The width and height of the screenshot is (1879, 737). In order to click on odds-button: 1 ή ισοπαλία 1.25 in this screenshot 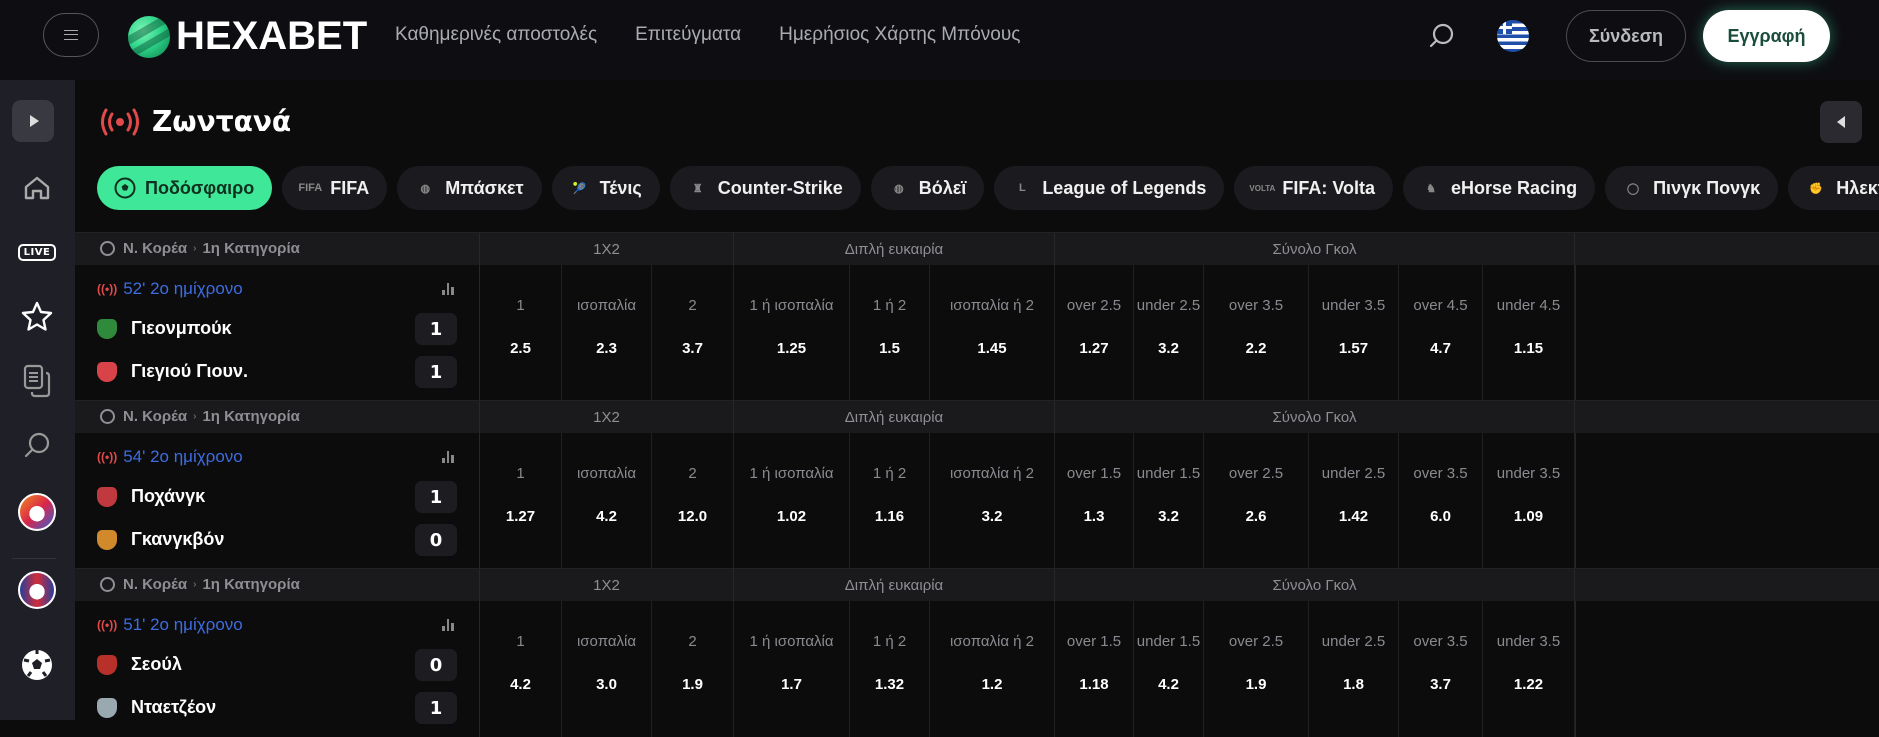, I will do `click(792, 333)`.